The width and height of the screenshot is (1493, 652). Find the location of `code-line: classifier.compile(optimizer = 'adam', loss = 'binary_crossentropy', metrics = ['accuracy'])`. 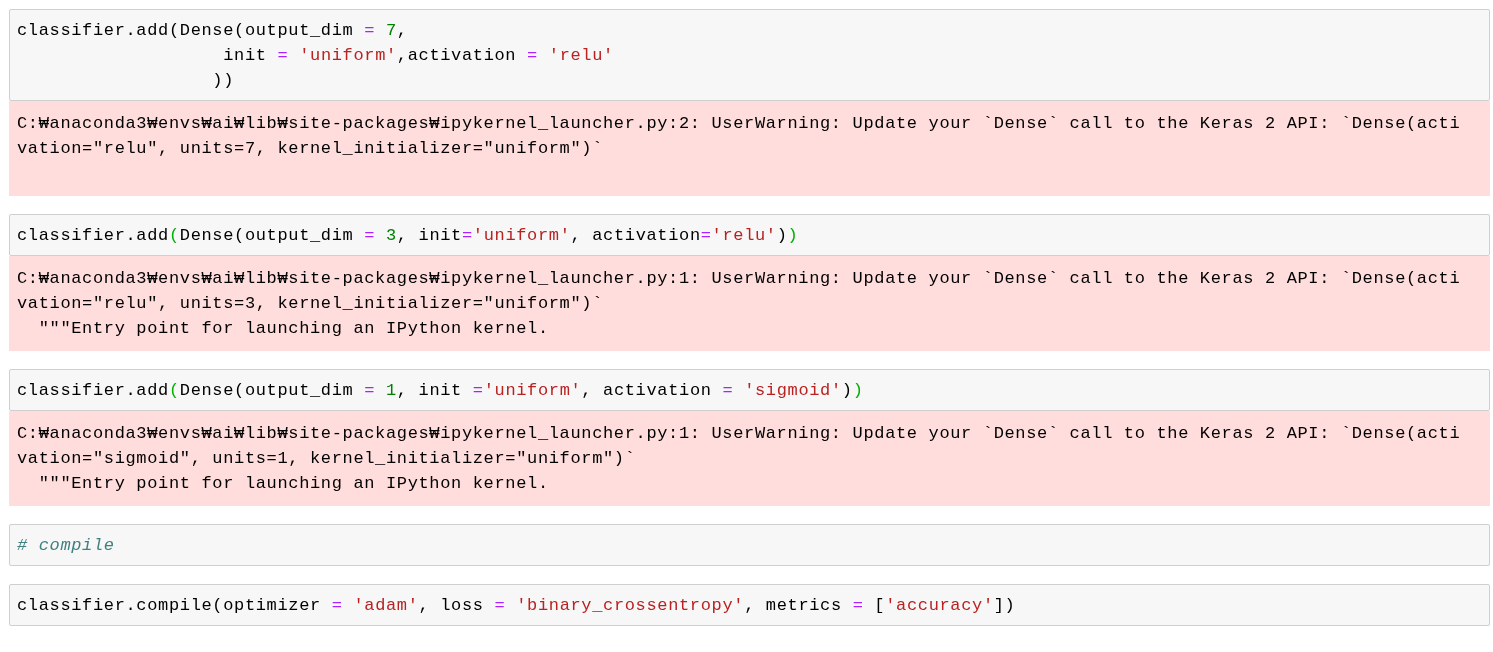

code-line: classifier.compile(optimizer = 'adam', loss = 'binary_crossentropy', metrics = ['accuracy']) is located at coordinates (516, 606).